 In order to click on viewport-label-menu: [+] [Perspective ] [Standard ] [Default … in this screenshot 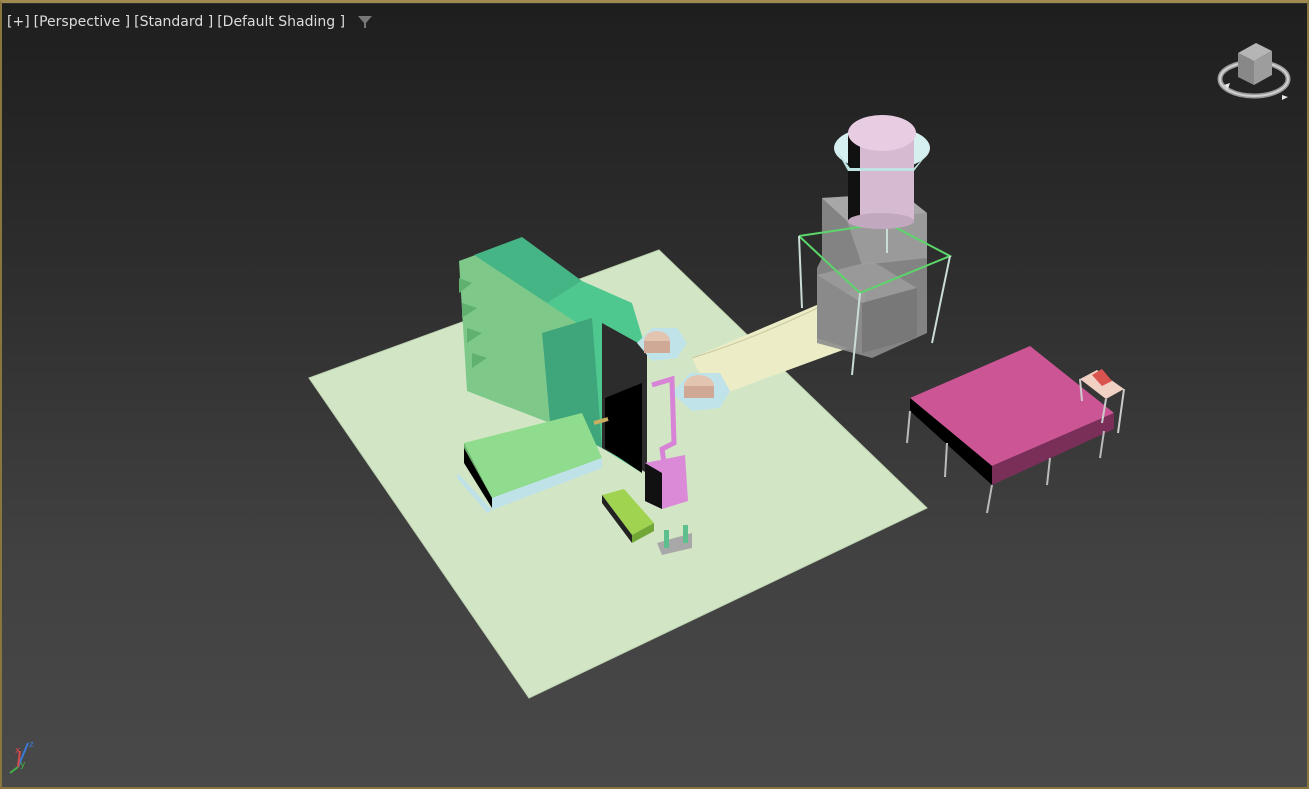, I will do `click(190, 22)`.